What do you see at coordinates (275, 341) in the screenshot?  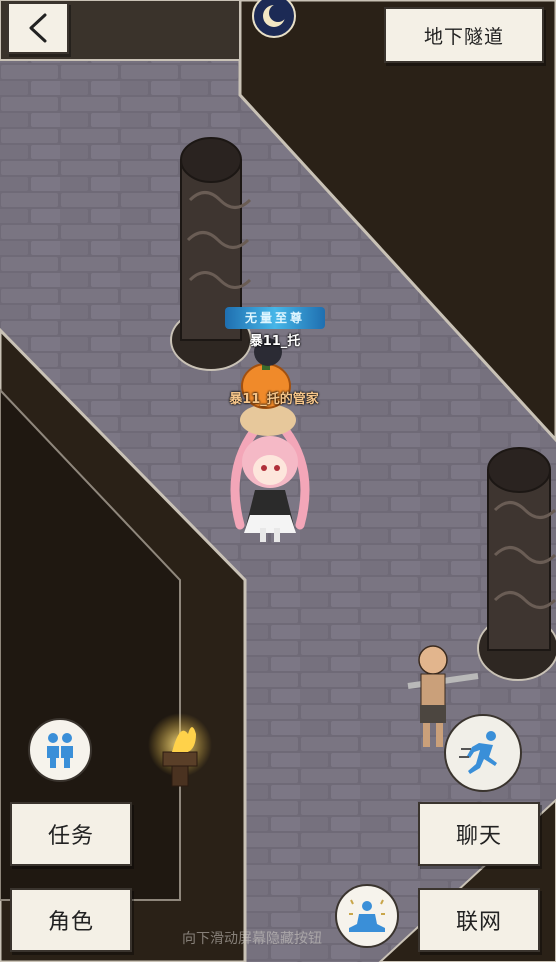 I see `player-name: 暴11_托` at bounding box center [275, 341].